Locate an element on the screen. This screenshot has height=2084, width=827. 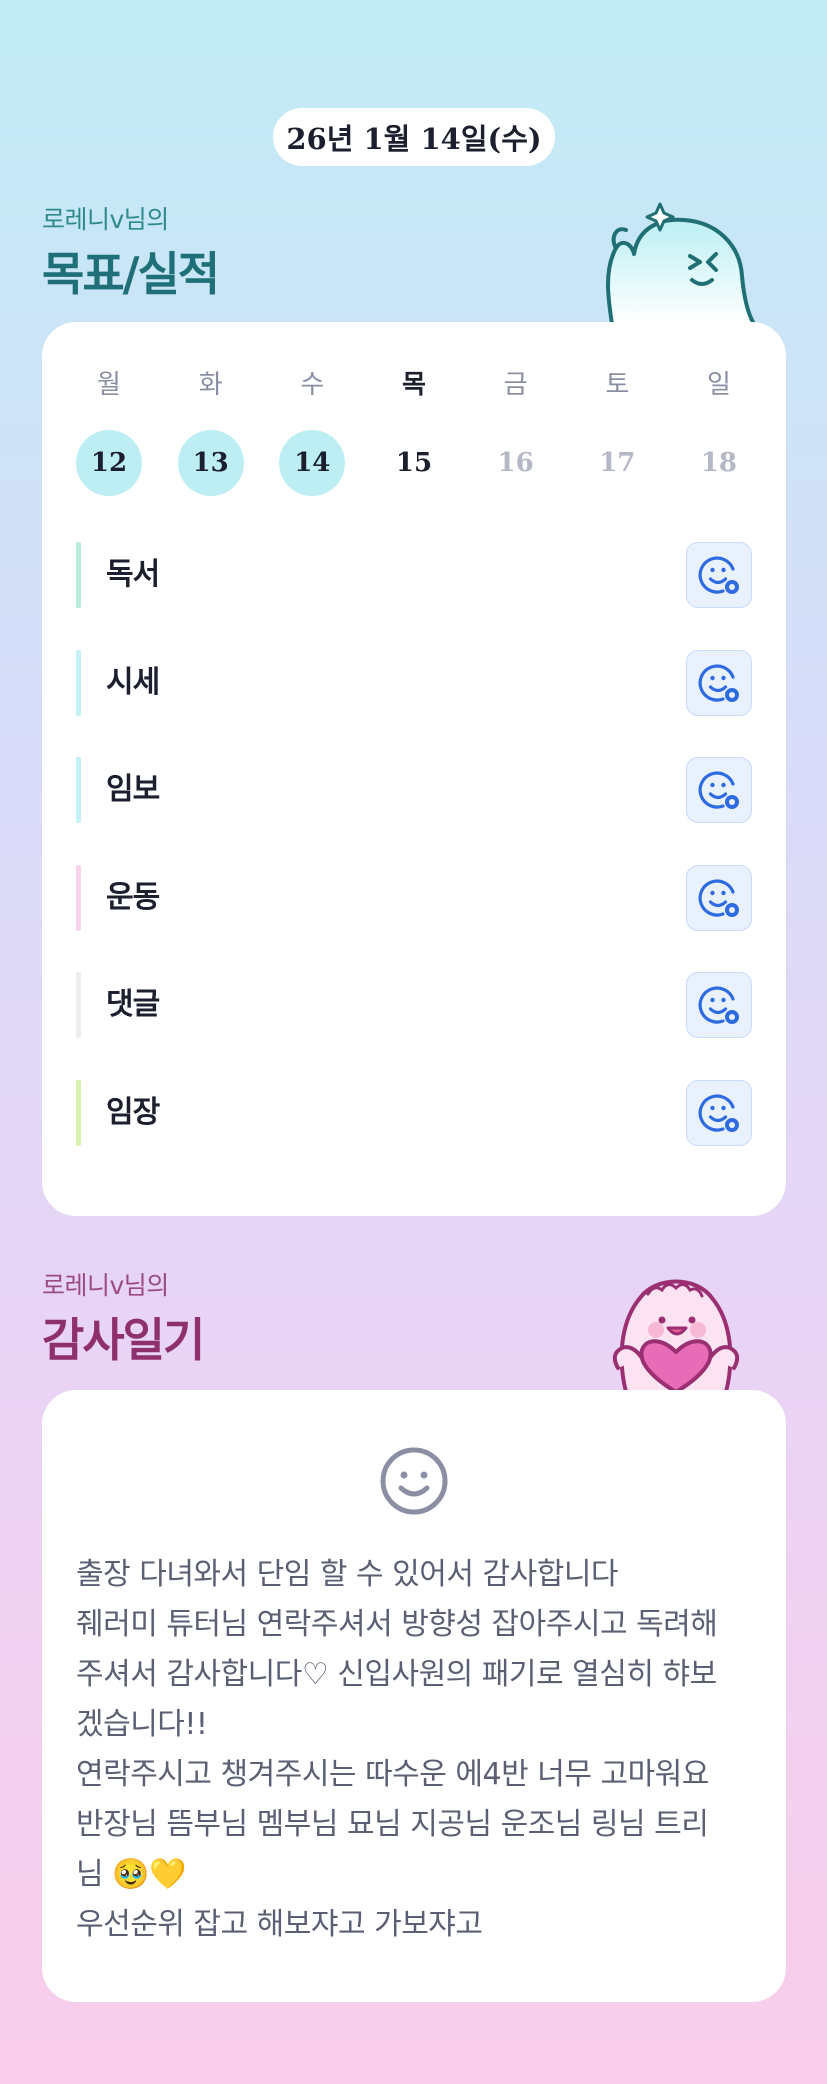
goal-row-report: 임보 is located at coordinates (414, 790).